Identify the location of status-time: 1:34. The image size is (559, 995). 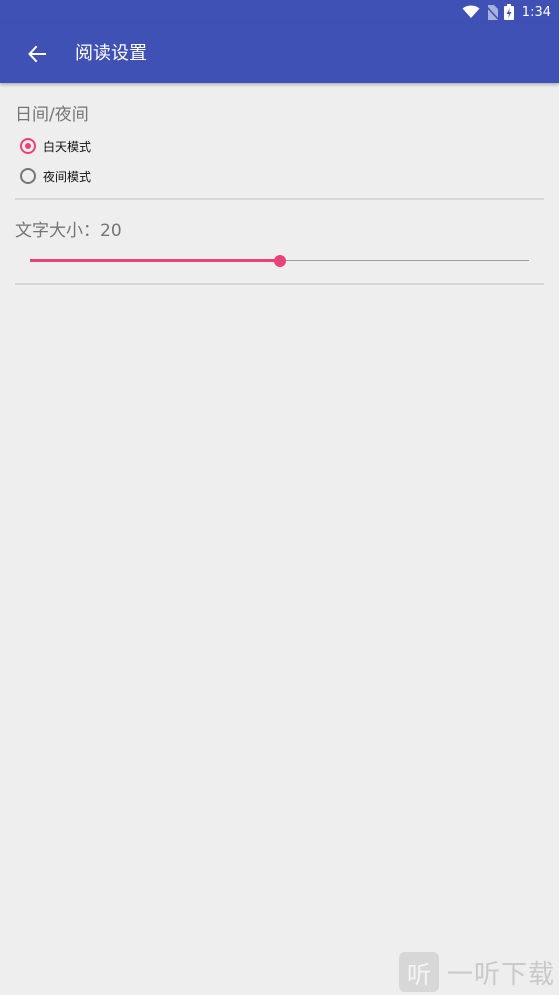
(536, 12).